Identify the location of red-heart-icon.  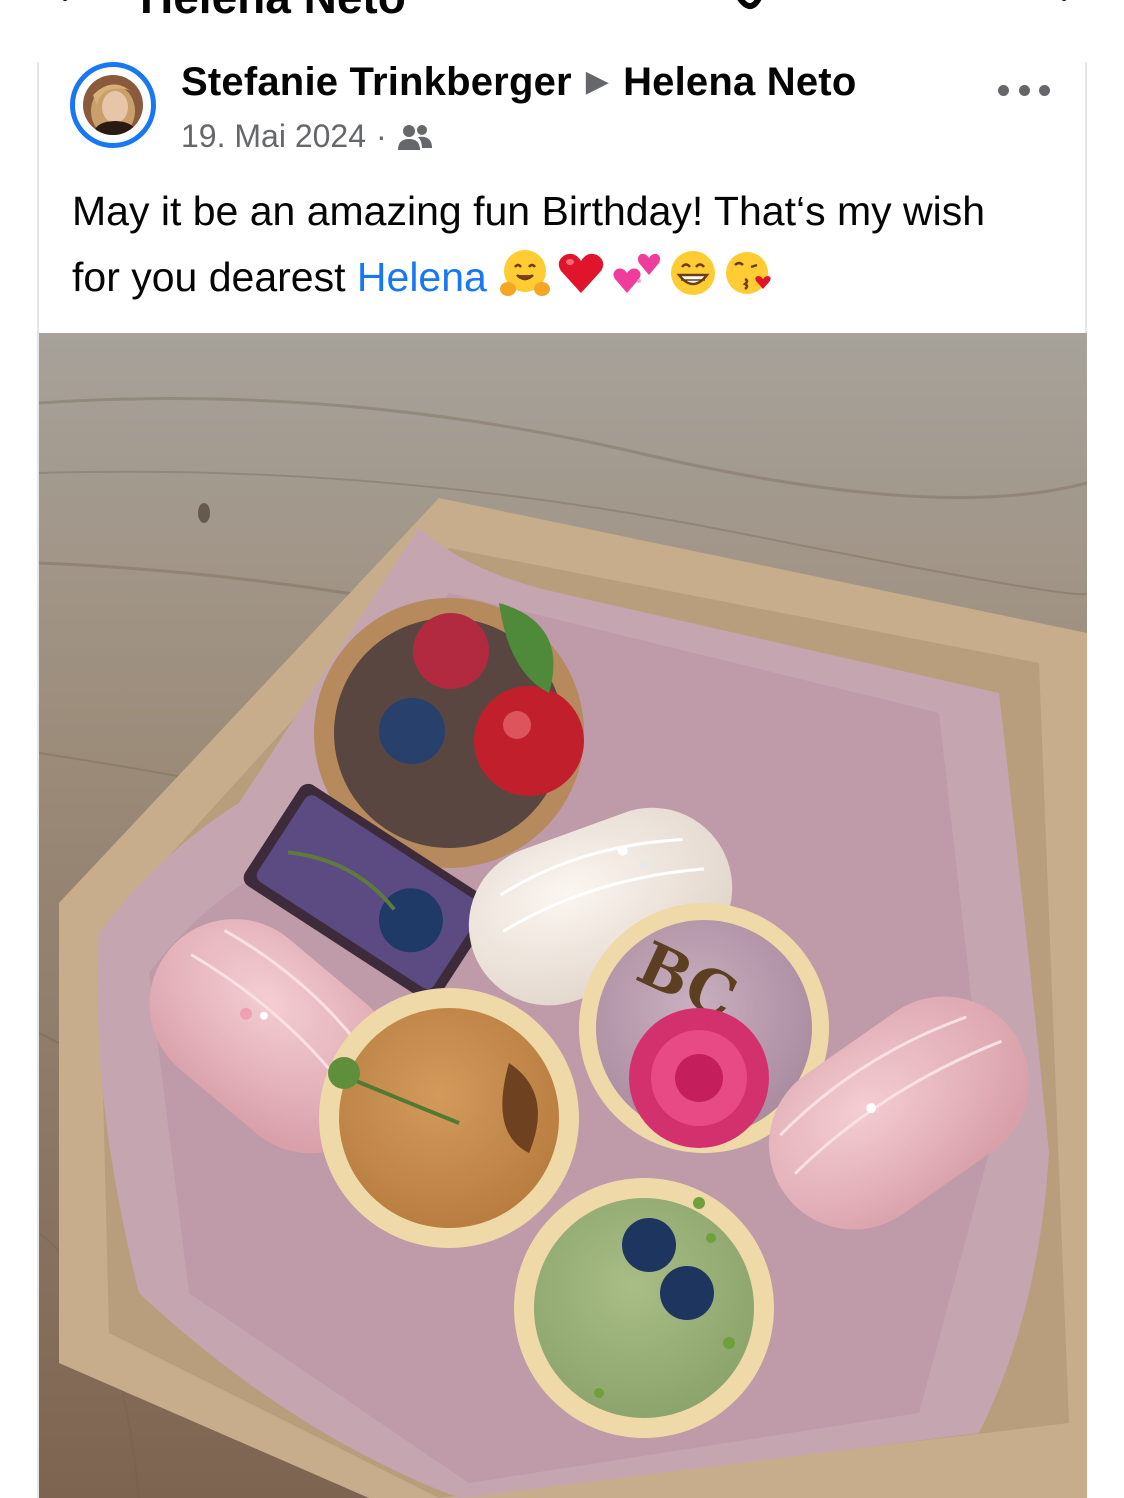
(581, 273).